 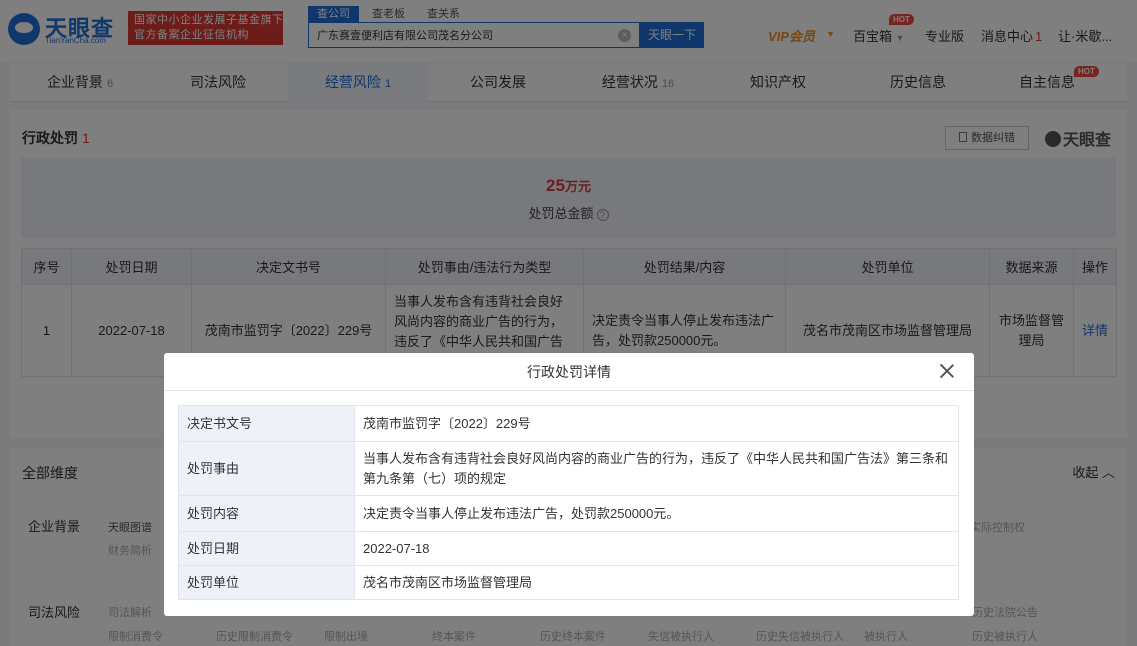 What do you see at coordinates (656, 423) in the screenshot?
I see `detail-value: 茂南市监罚字〔2022〕229号` at bounding box center [656, 423].